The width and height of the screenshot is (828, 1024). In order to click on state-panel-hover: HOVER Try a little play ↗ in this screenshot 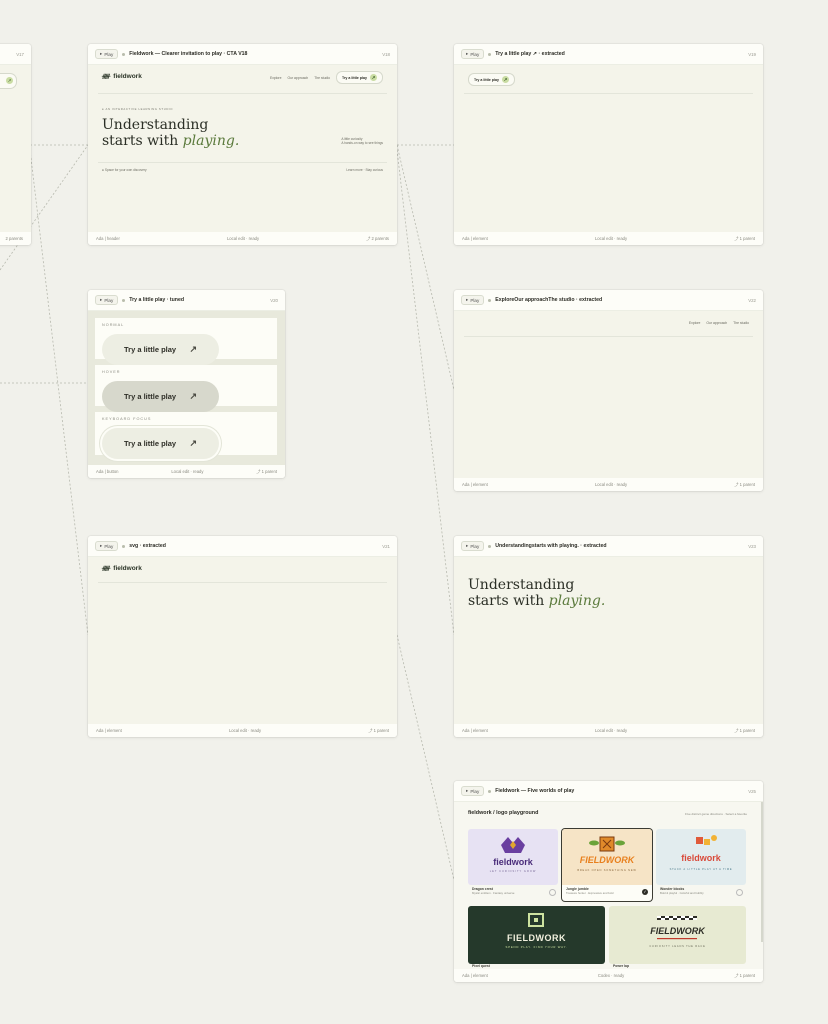, I will do `click(186, 388)`.